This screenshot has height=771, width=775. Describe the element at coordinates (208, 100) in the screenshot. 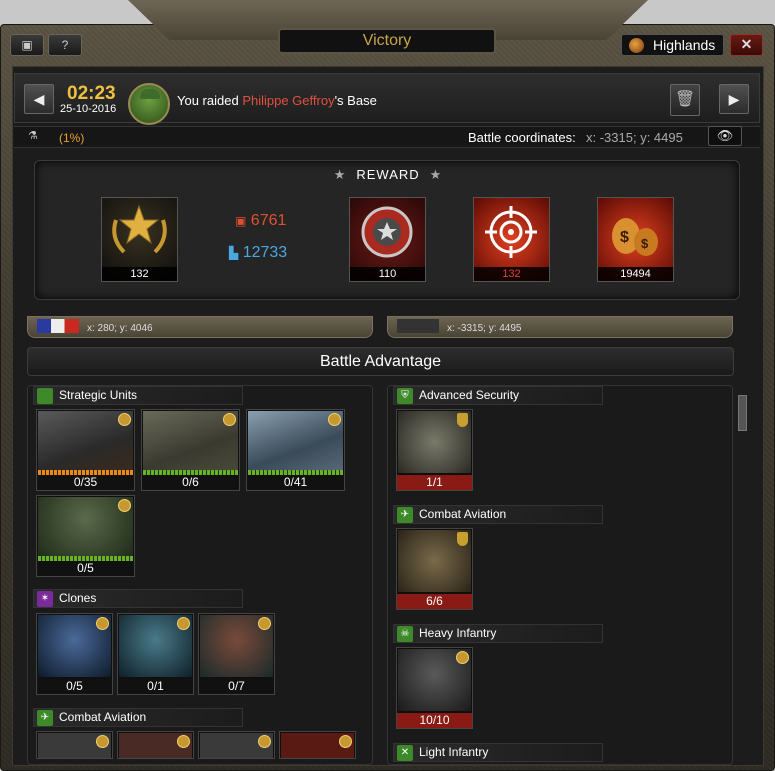

I see `message-prefix: You raided` at that location.